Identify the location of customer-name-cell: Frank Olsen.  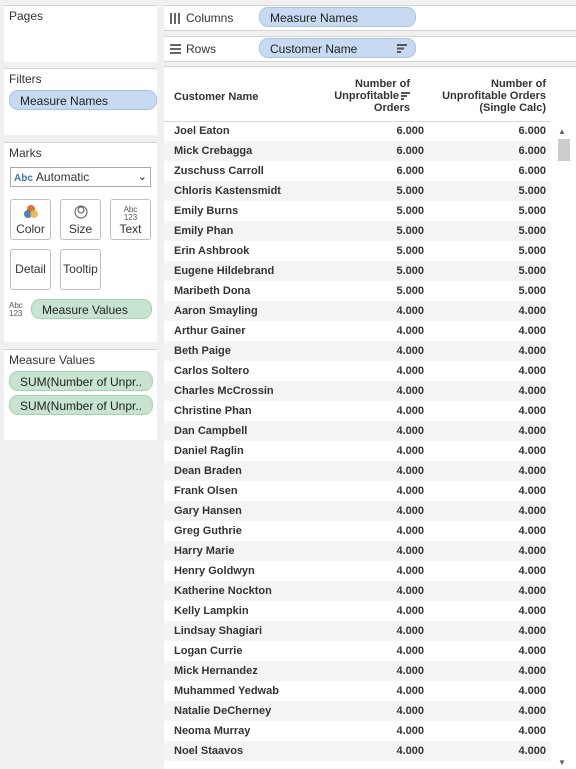
(206, 491).